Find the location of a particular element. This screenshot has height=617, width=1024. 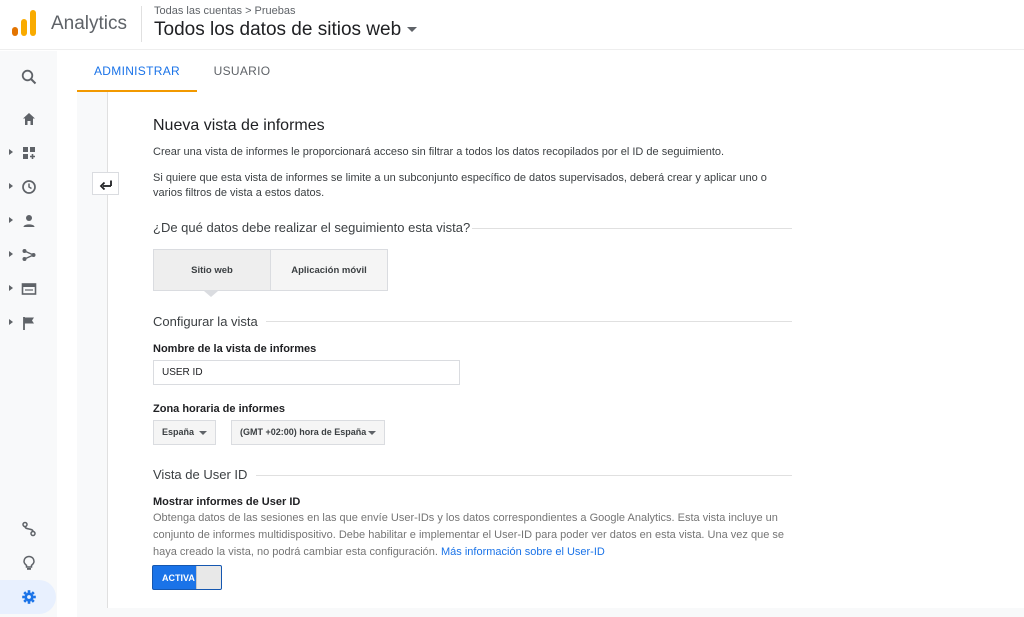

timezone-label: Zona horaria de informes is located at coordinates (219, 409).